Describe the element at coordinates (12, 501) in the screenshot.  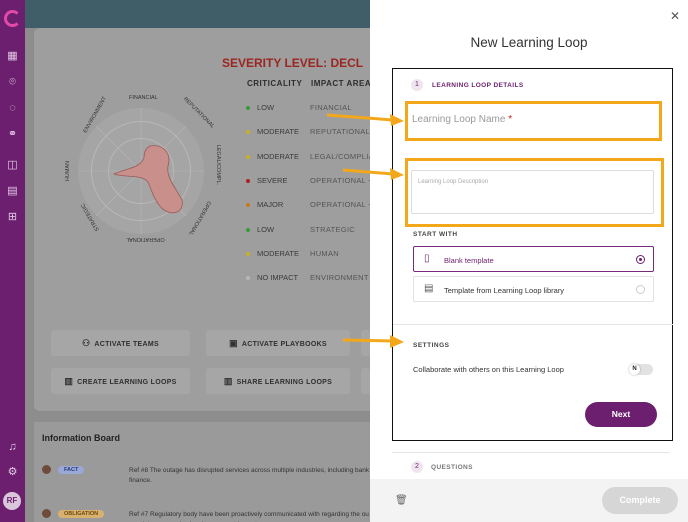
I see `user-avatar: RF` at that location.